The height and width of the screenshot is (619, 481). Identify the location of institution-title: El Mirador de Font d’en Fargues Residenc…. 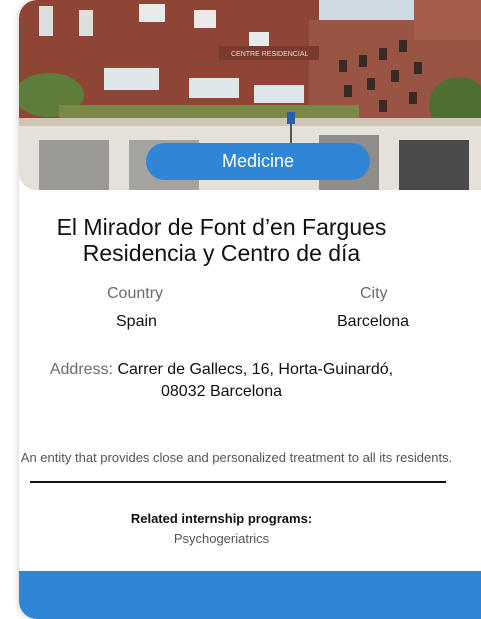
(231, 240).